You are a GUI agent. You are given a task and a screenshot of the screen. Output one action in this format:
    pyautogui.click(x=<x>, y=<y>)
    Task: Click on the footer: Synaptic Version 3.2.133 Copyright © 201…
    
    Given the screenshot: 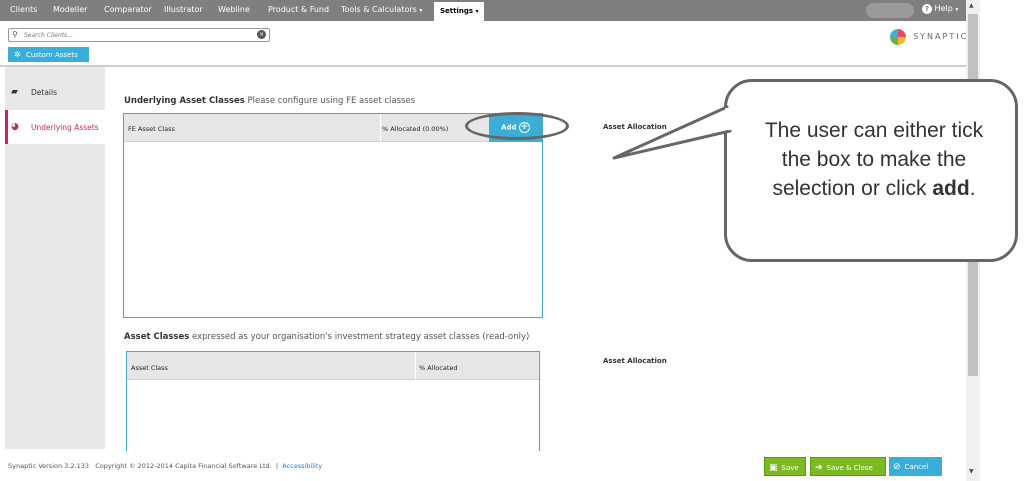 What is the action you would take?
    pyautogui.click(x=165, y=466)
    